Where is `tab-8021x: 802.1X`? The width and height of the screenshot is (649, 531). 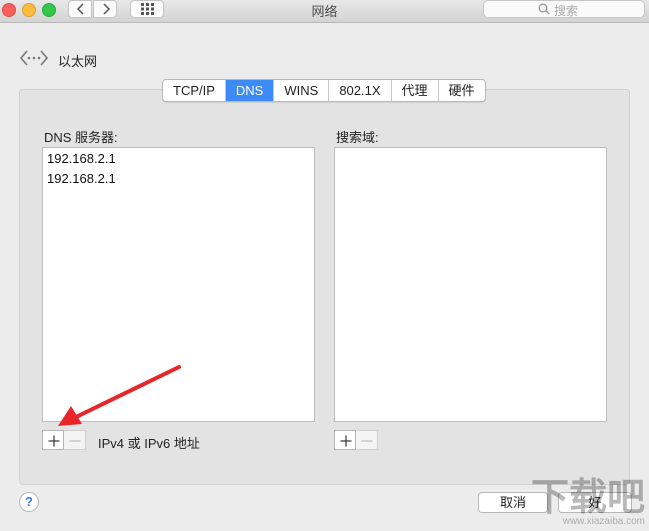
tab-8021x: 802.1X is located at coordinates (360, 90).